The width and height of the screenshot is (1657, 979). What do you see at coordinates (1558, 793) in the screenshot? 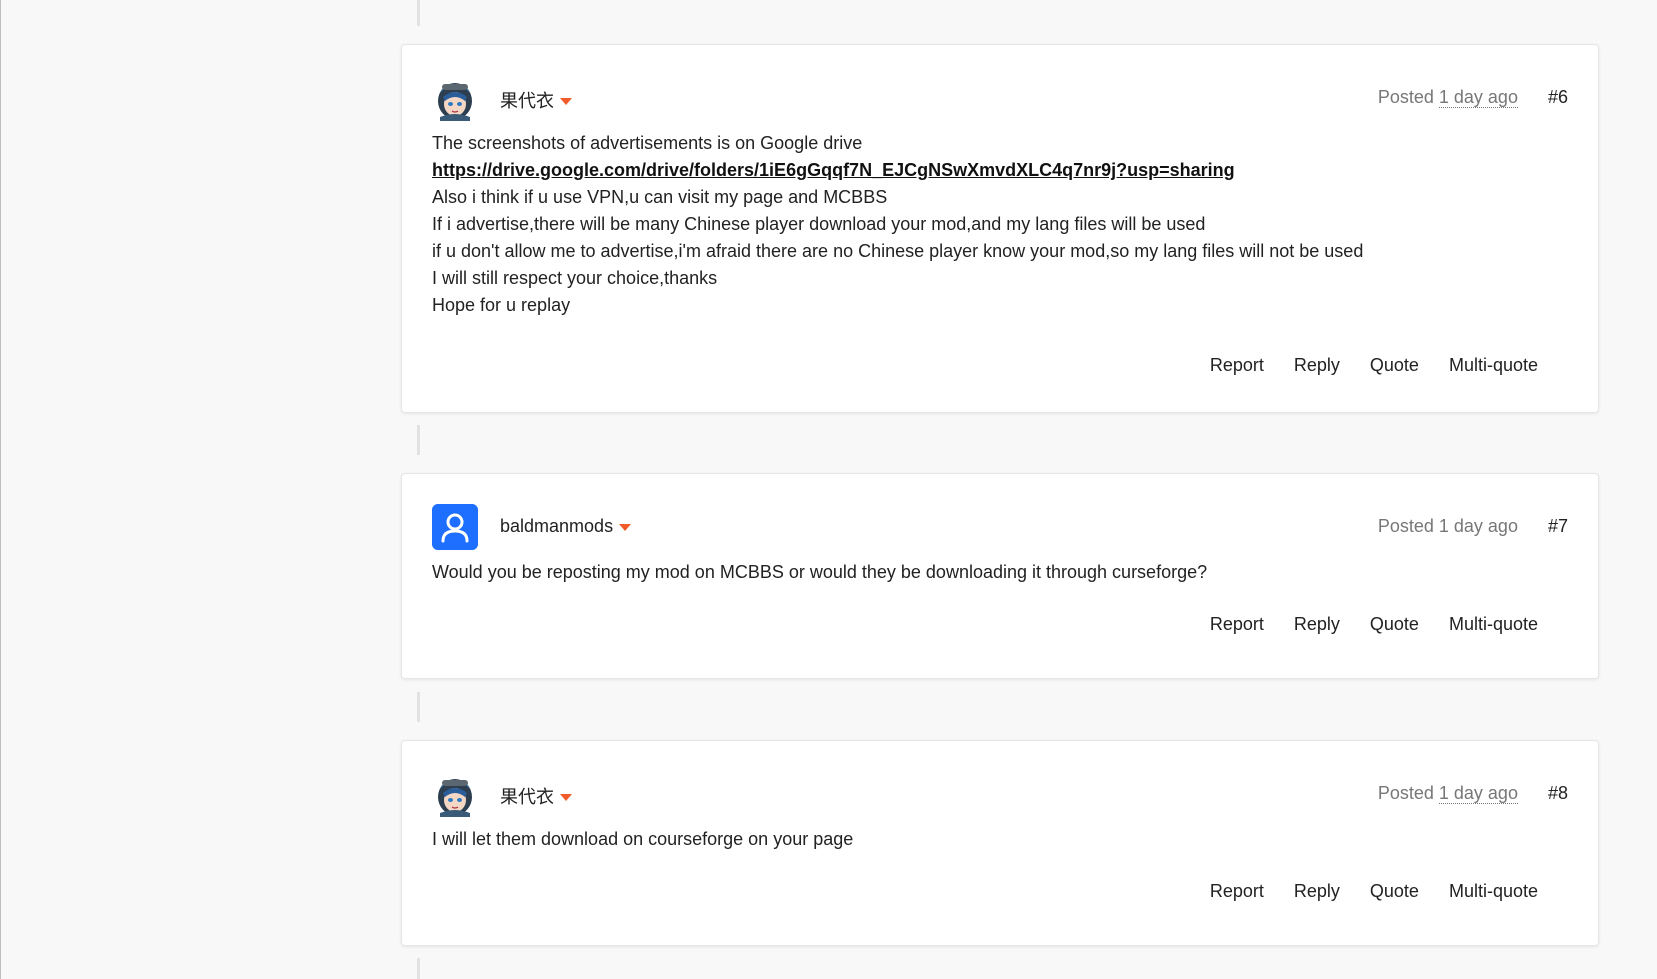
I see `post-number: #8` at bounding box center [1558, 793].